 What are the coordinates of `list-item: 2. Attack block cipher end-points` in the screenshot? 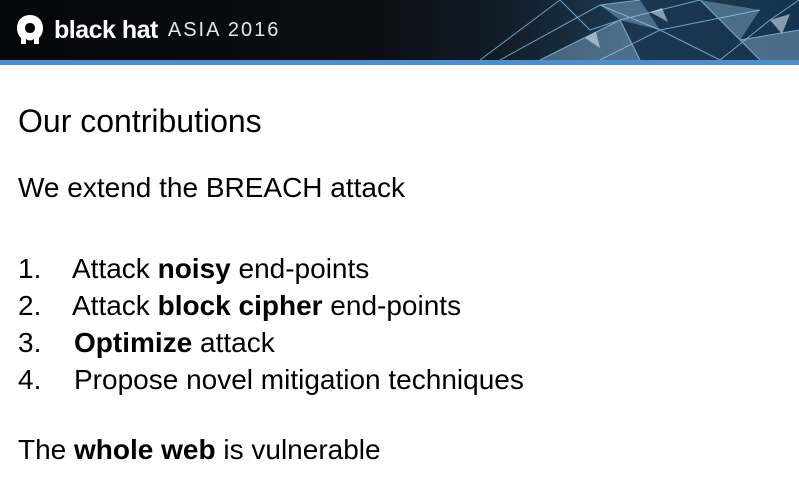 It's located at (271, 305).